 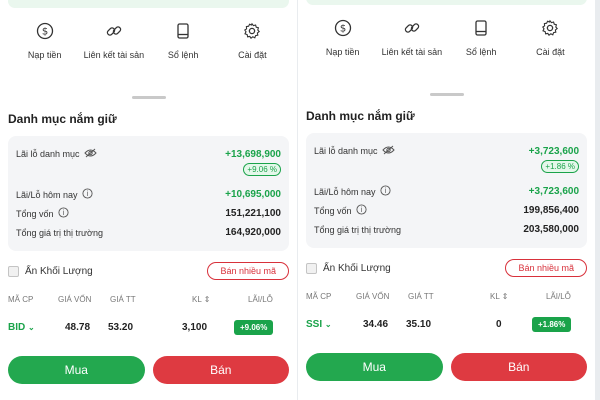 I want to click on market-value-value: 203,580,000, so click(x=551, y=229).